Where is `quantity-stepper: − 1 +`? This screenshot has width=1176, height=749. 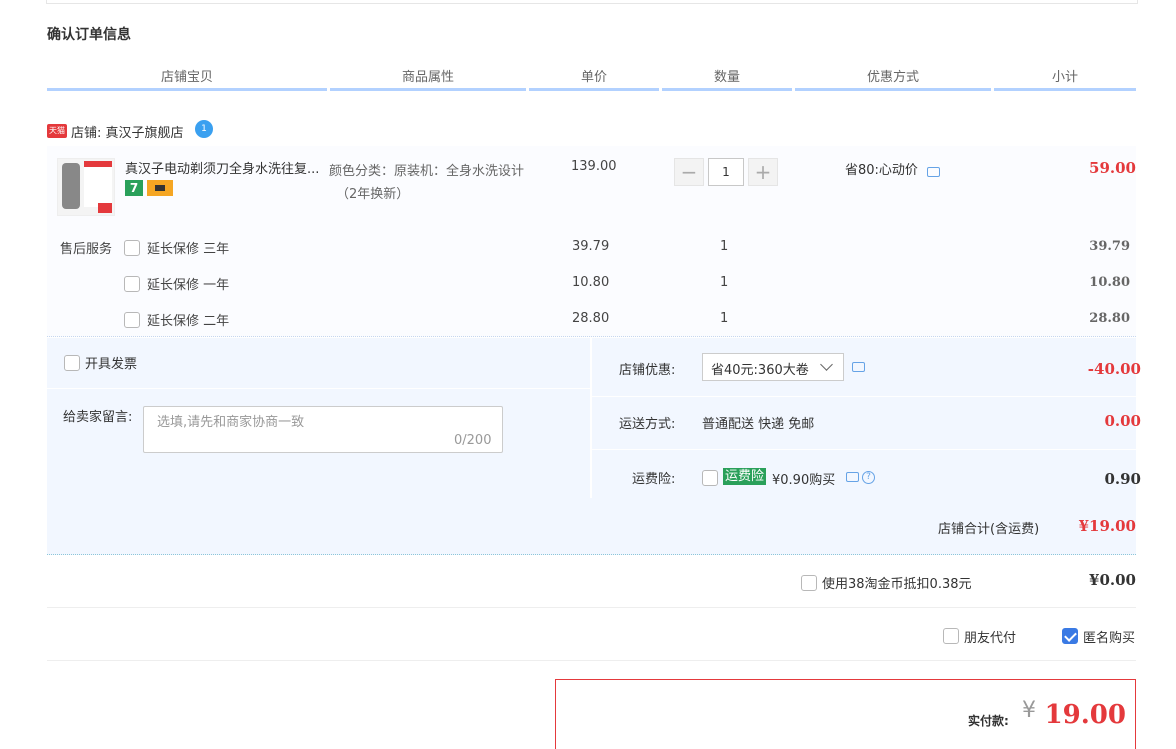 quantity-stepper: − 1 + is located at coordinates (726, 172).